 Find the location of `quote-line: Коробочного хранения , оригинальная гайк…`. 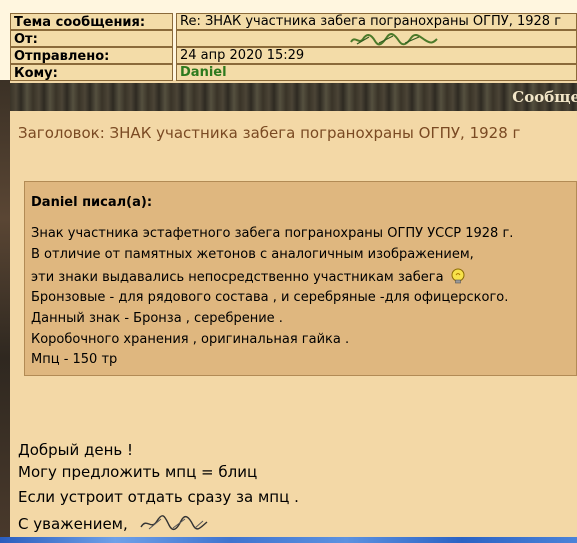

quote-line: Коробочного хранения , оригинальная гайк… is located at coordinates (190, 339).